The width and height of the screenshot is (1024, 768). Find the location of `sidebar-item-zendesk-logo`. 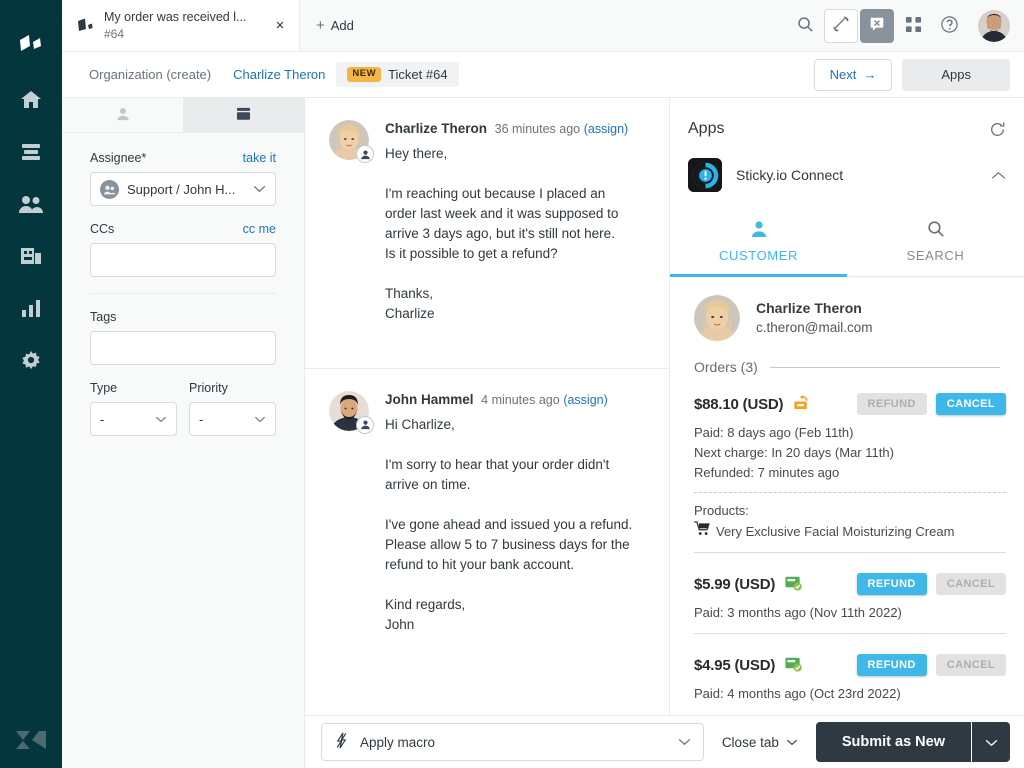

sidebar-item-zendesk-logo is located at coordinates (31, 44).